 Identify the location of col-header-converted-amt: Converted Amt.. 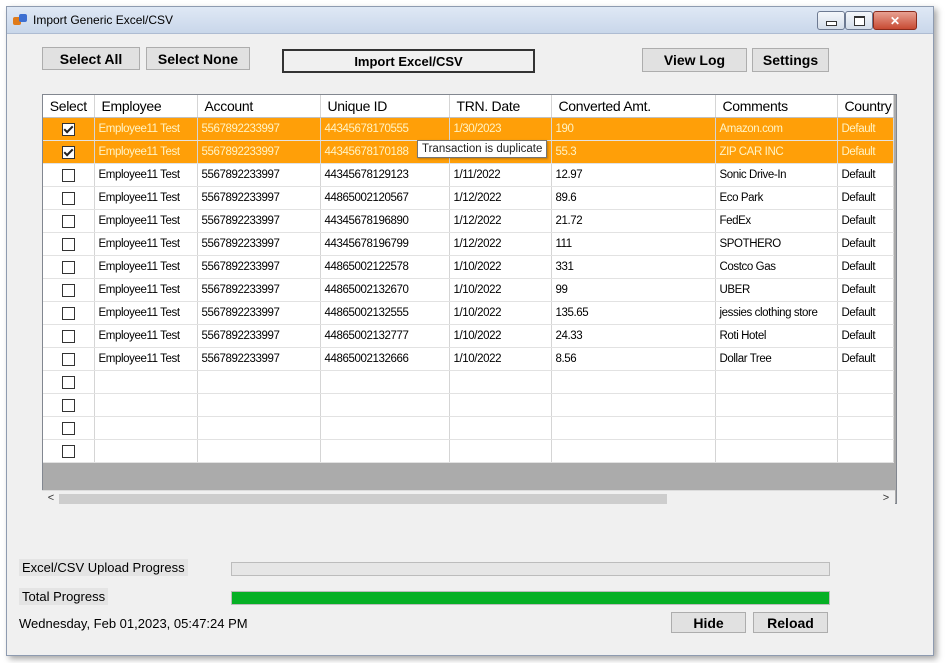
(633, 106).